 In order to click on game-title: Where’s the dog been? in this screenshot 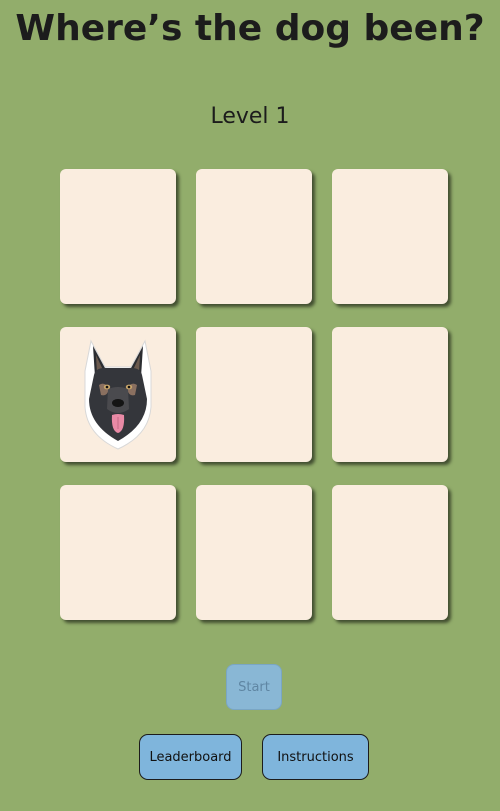, I will do `click(250, 28)`.